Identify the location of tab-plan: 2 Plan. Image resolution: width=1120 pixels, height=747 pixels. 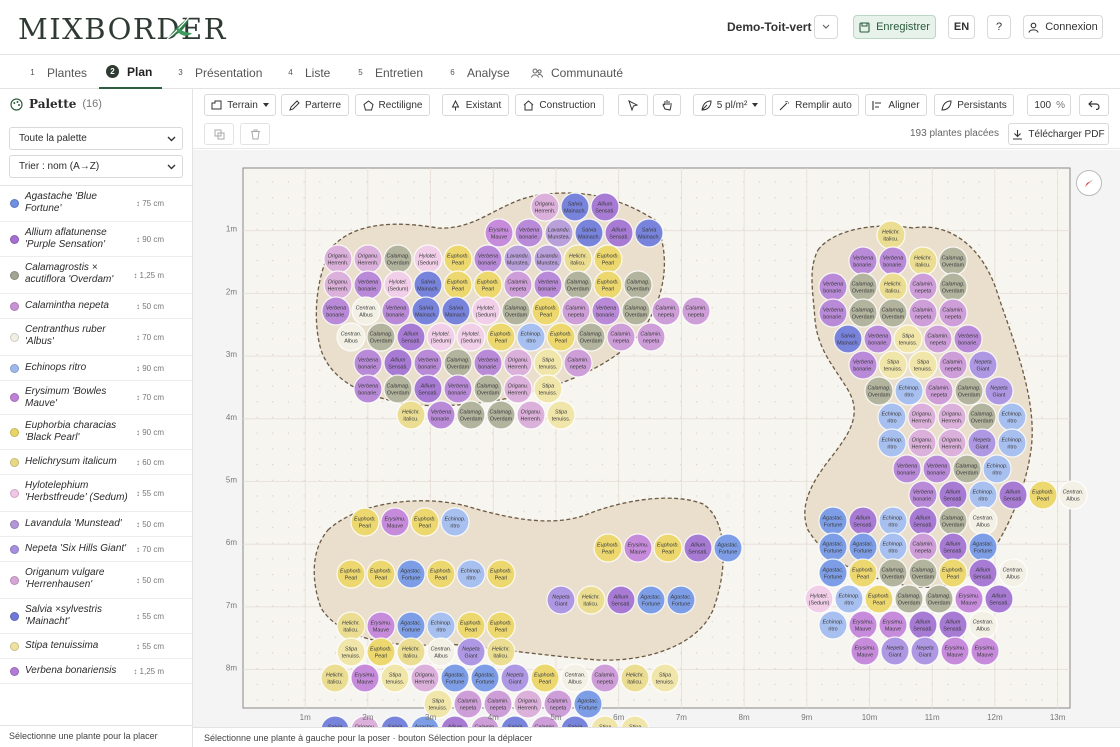
(131, 72).